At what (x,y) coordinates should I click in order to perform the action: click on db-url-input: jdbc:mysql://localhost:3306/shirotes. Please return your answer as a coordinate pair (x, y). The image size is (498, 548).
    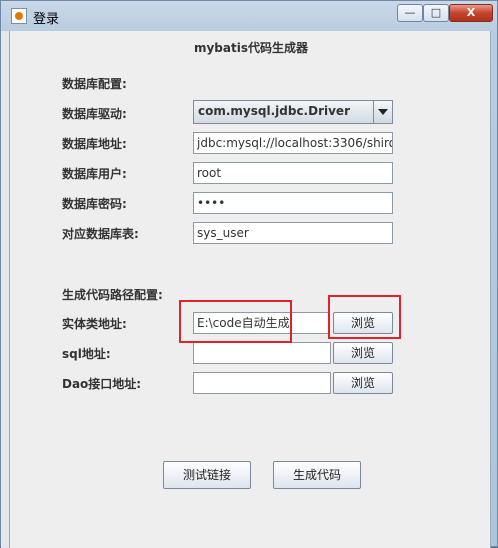
    Looking at the image, I should click on (293, 143).